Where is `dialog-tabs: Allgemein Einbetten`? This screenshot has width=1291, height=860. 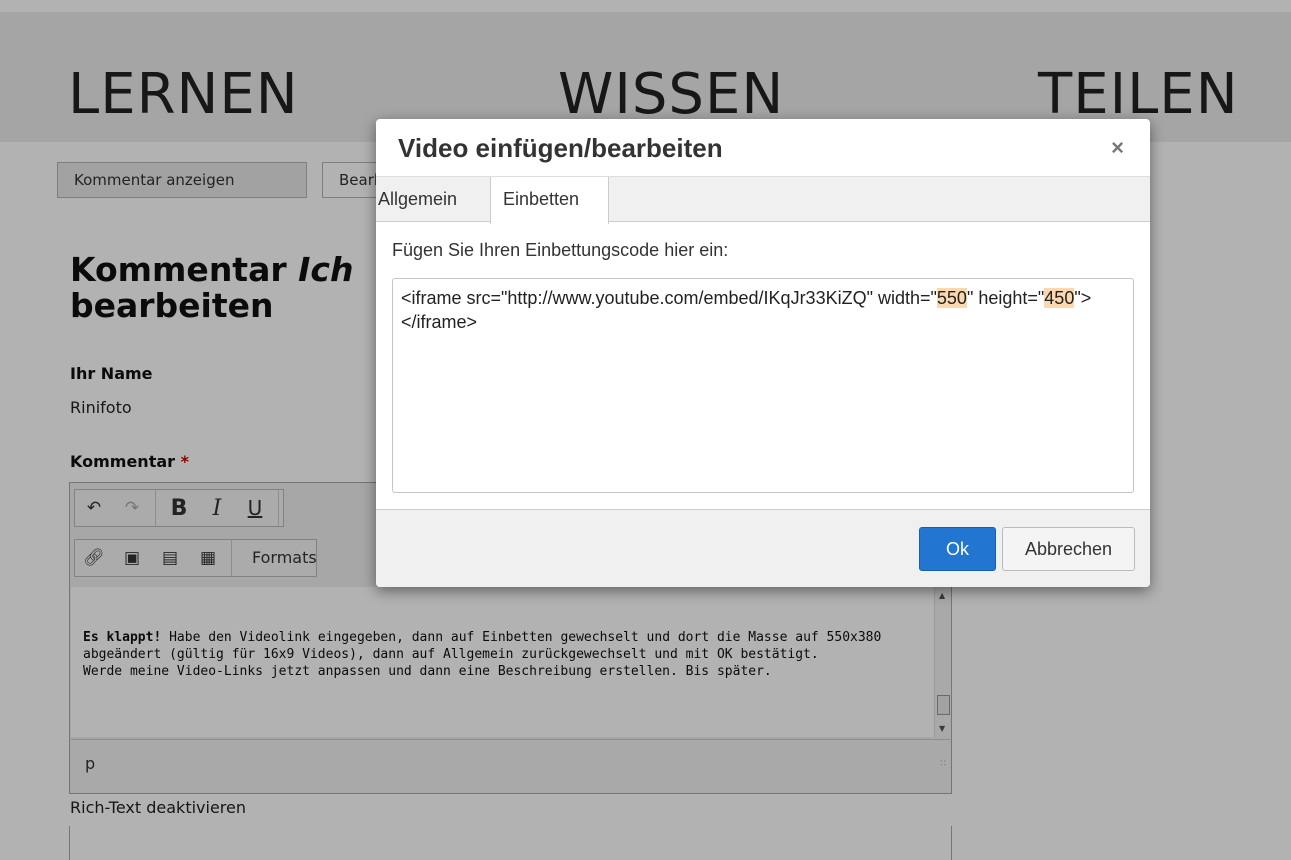 dialog-tabs: Allgemein Einbetten is located at coordinates (763, 200).